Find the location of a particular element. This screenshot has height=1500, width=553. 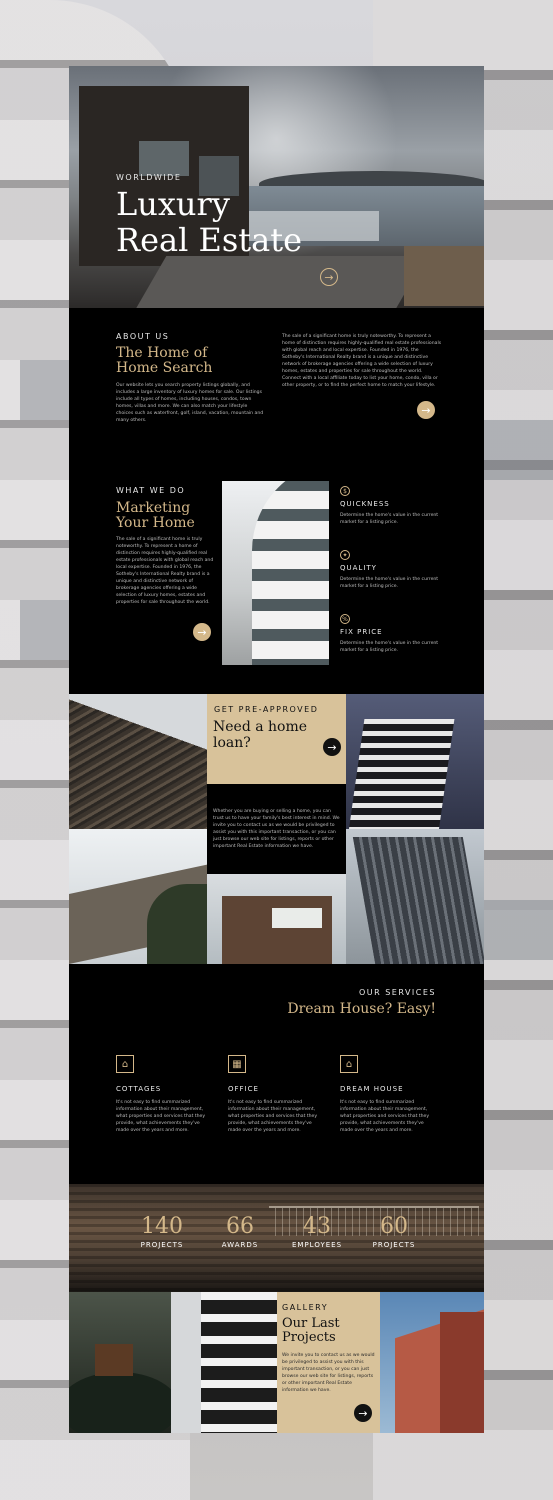

hero-kicker: WORLDWIDE is located at coordinates (149, 177).